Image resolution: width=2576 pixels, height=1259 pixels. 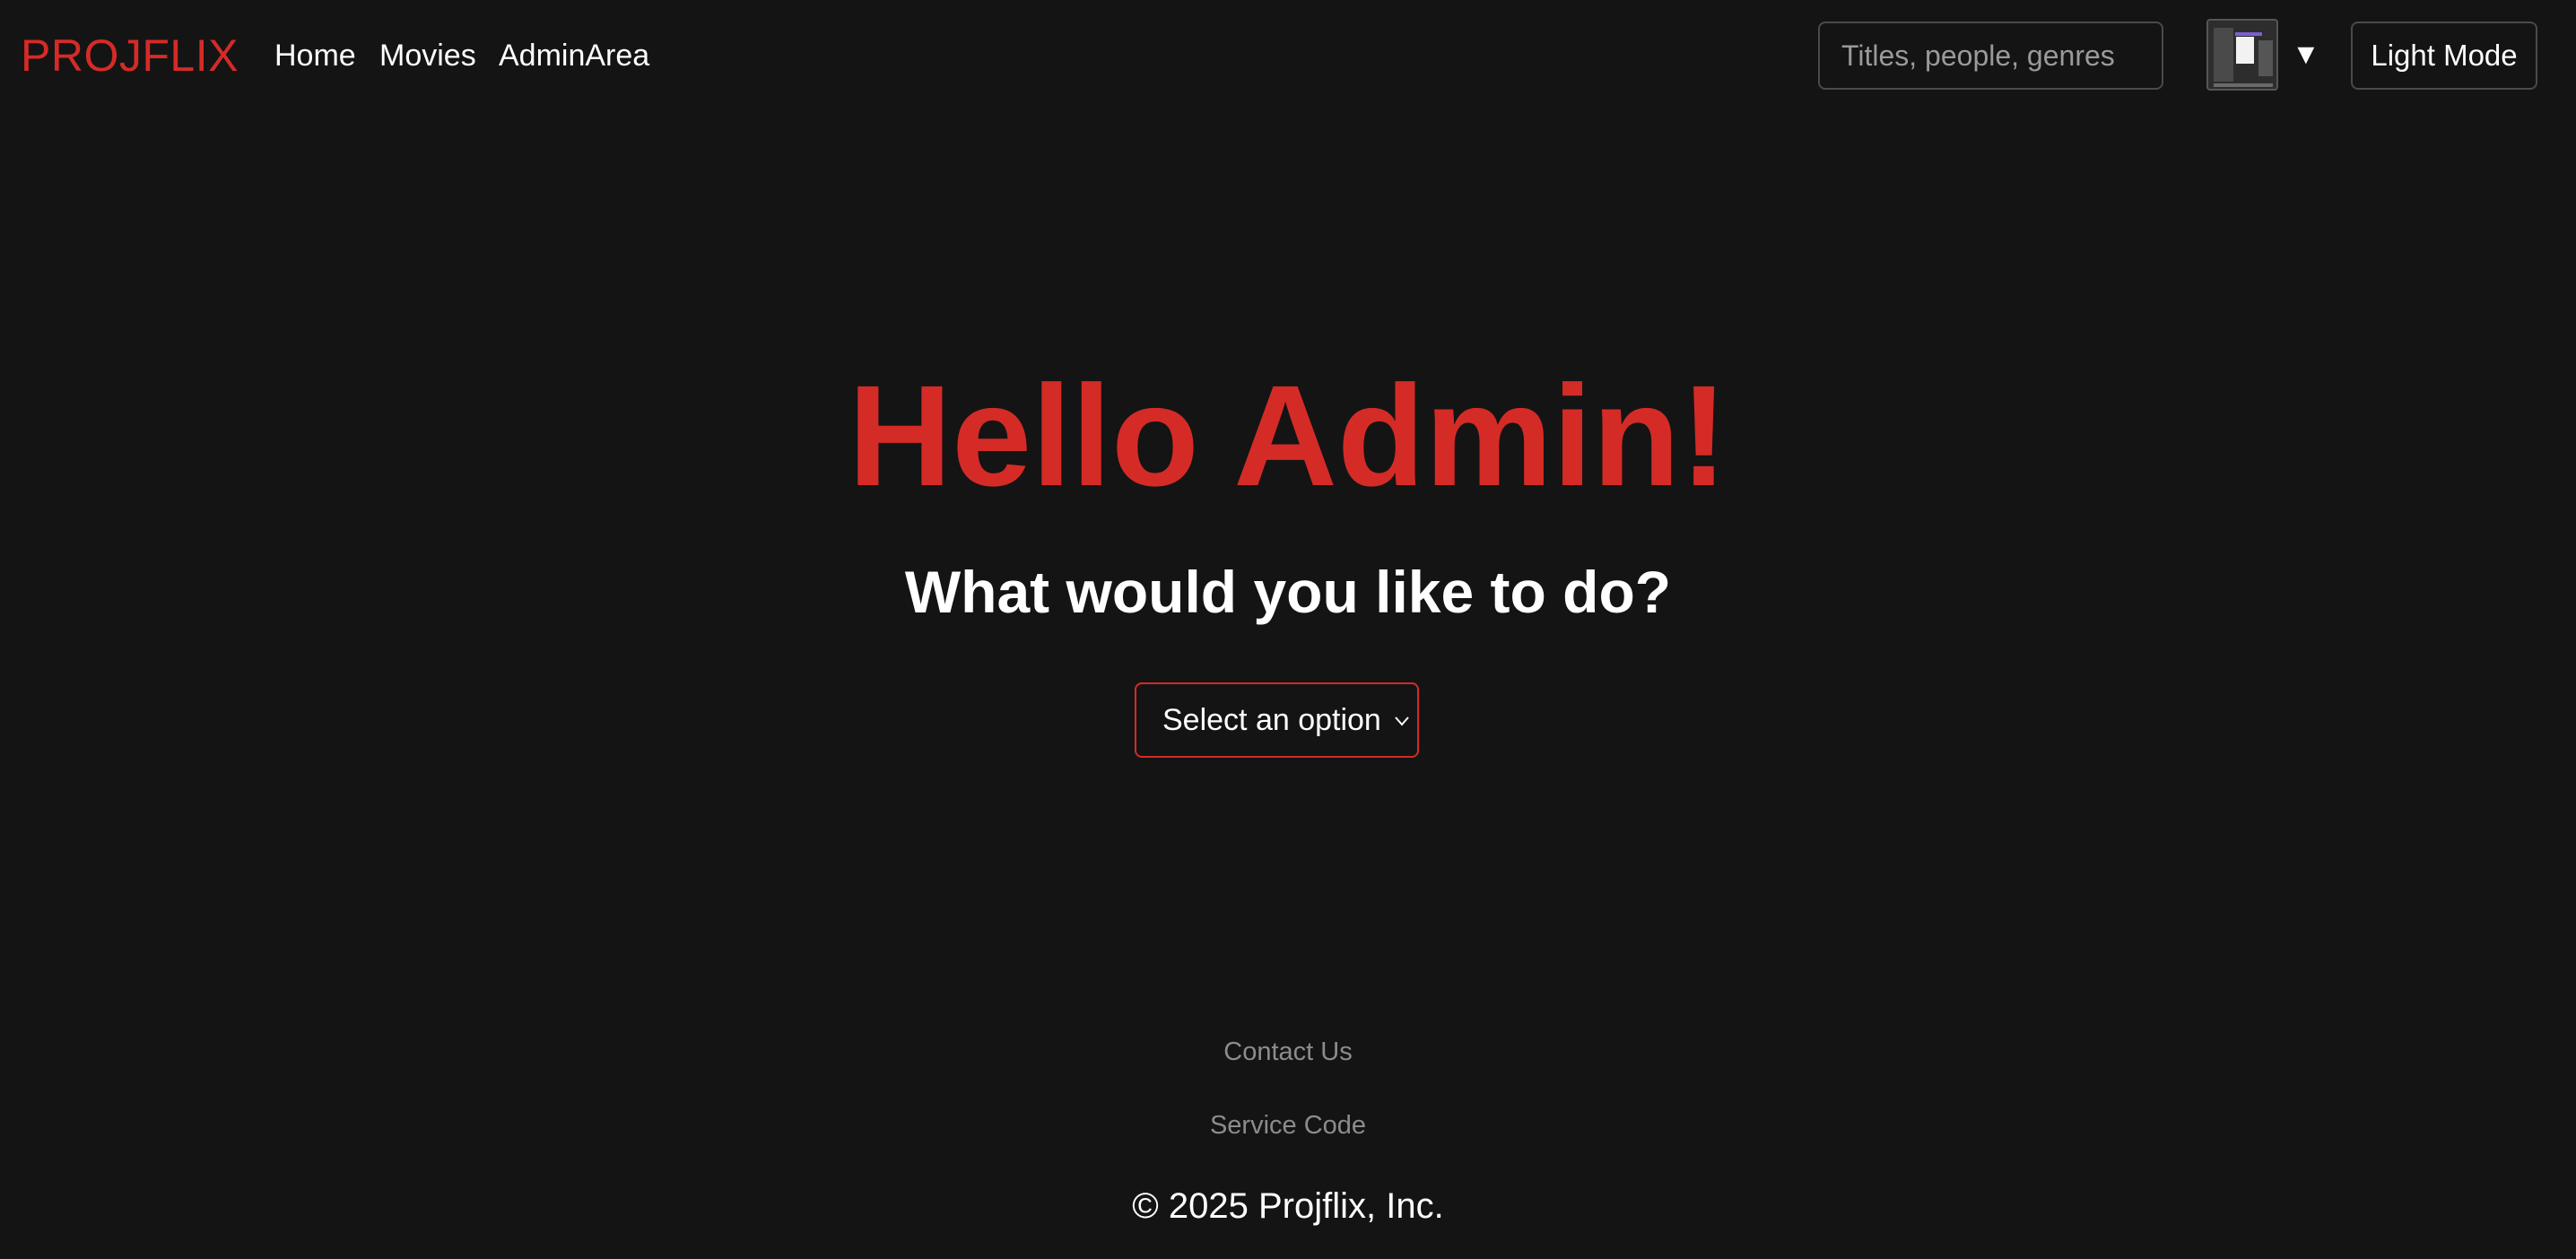 What do you see at coordinates (427, 55) in the screenshot?
I see `nav-movies-link: Movies` at bounding box center [427, 55].